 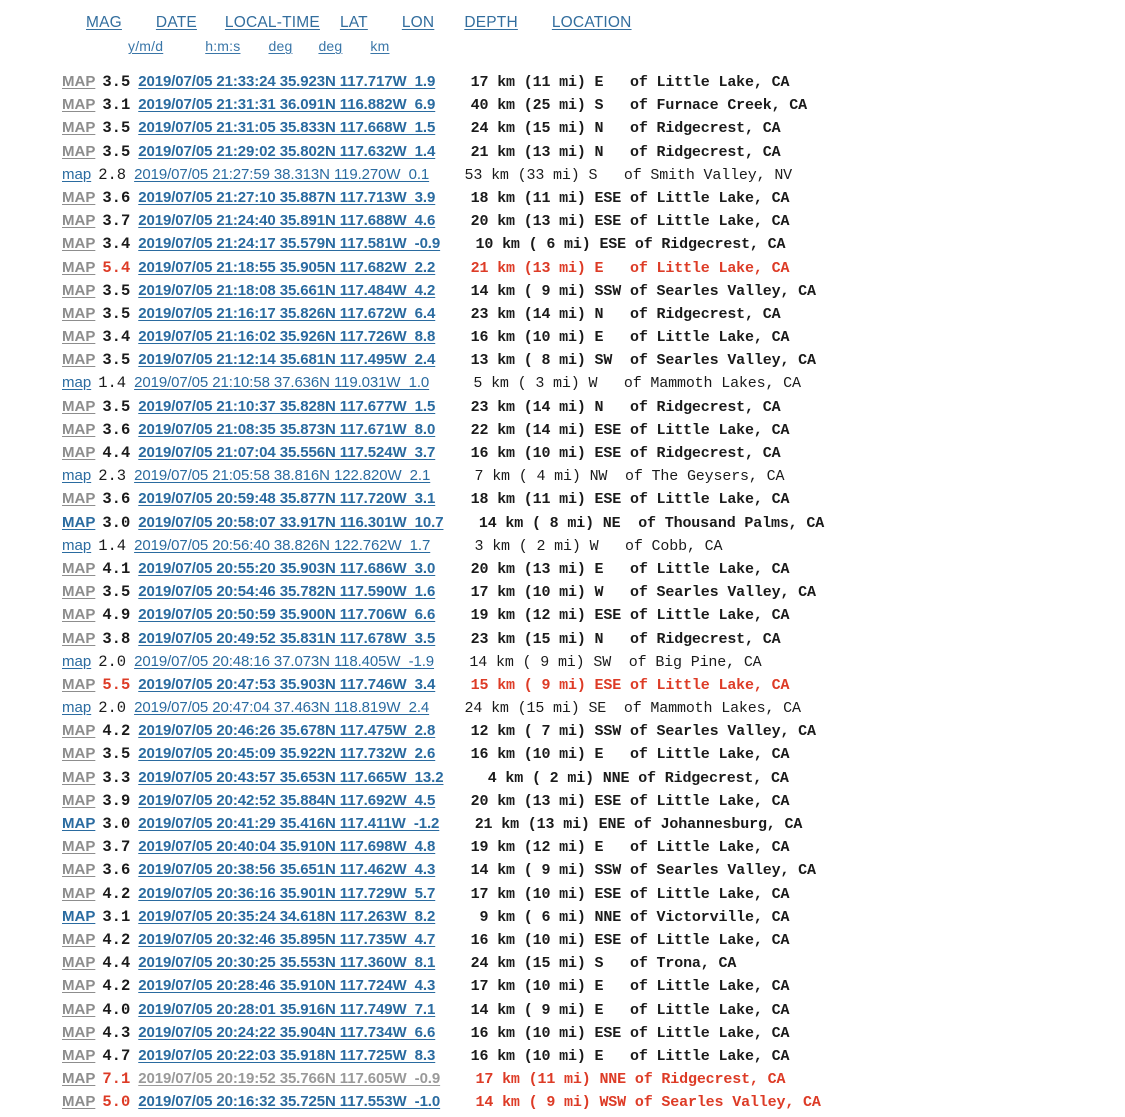 What do you see at coordinates (330, 46) in the screenshot?
I see `column-unit-link-3: deg` at bounding box center [330, 46].